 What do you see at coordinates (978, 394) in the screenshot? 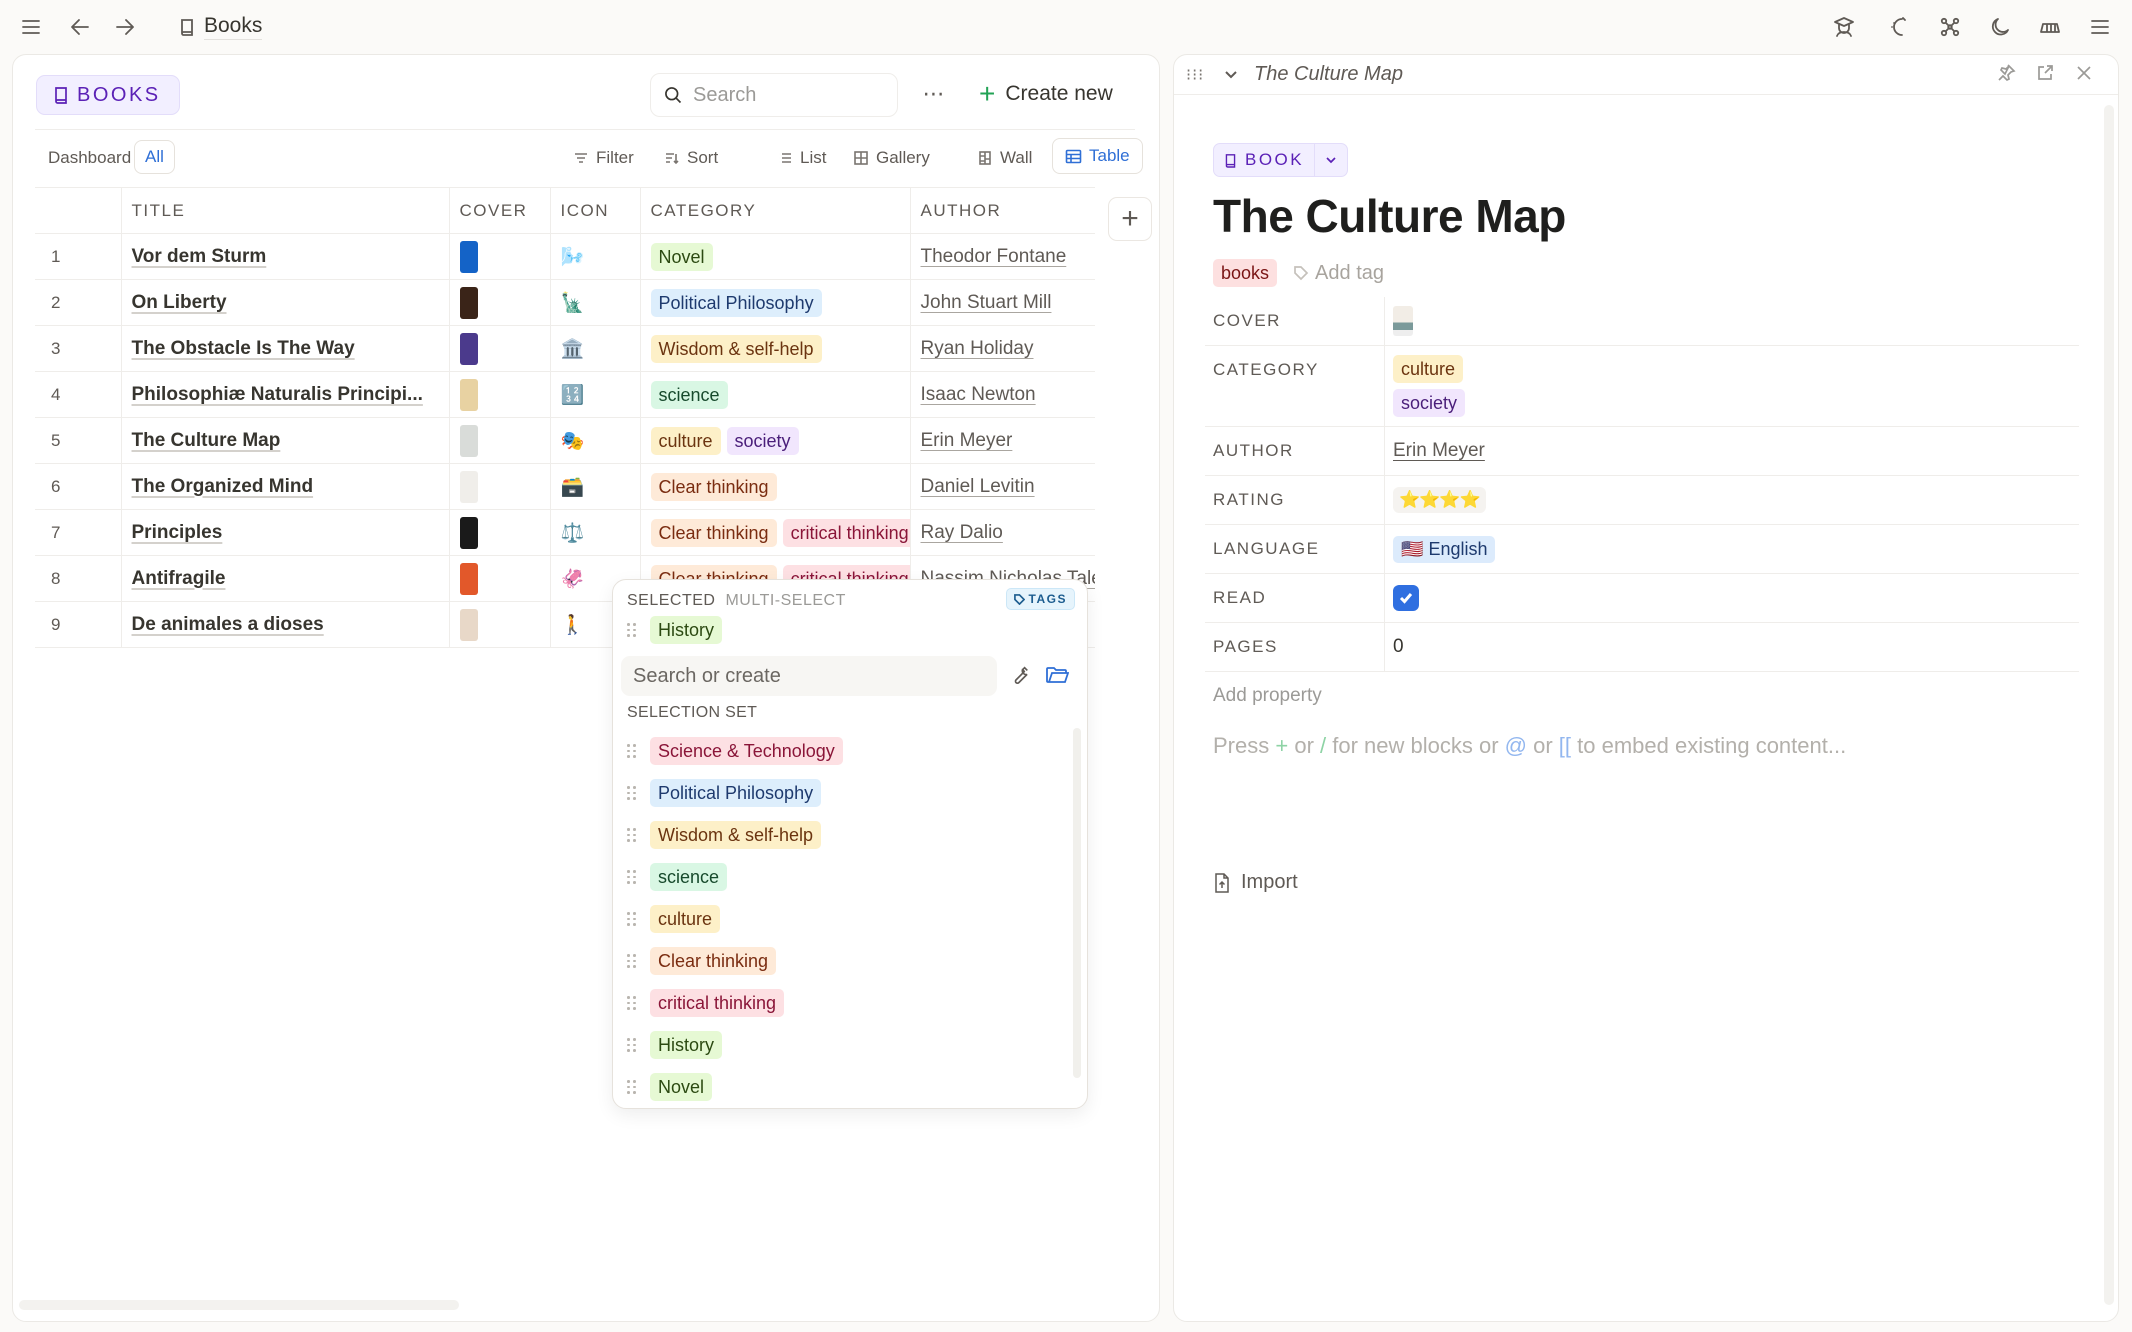
I see `author-link: Isaac Newton` at bounding box center [978, 394].